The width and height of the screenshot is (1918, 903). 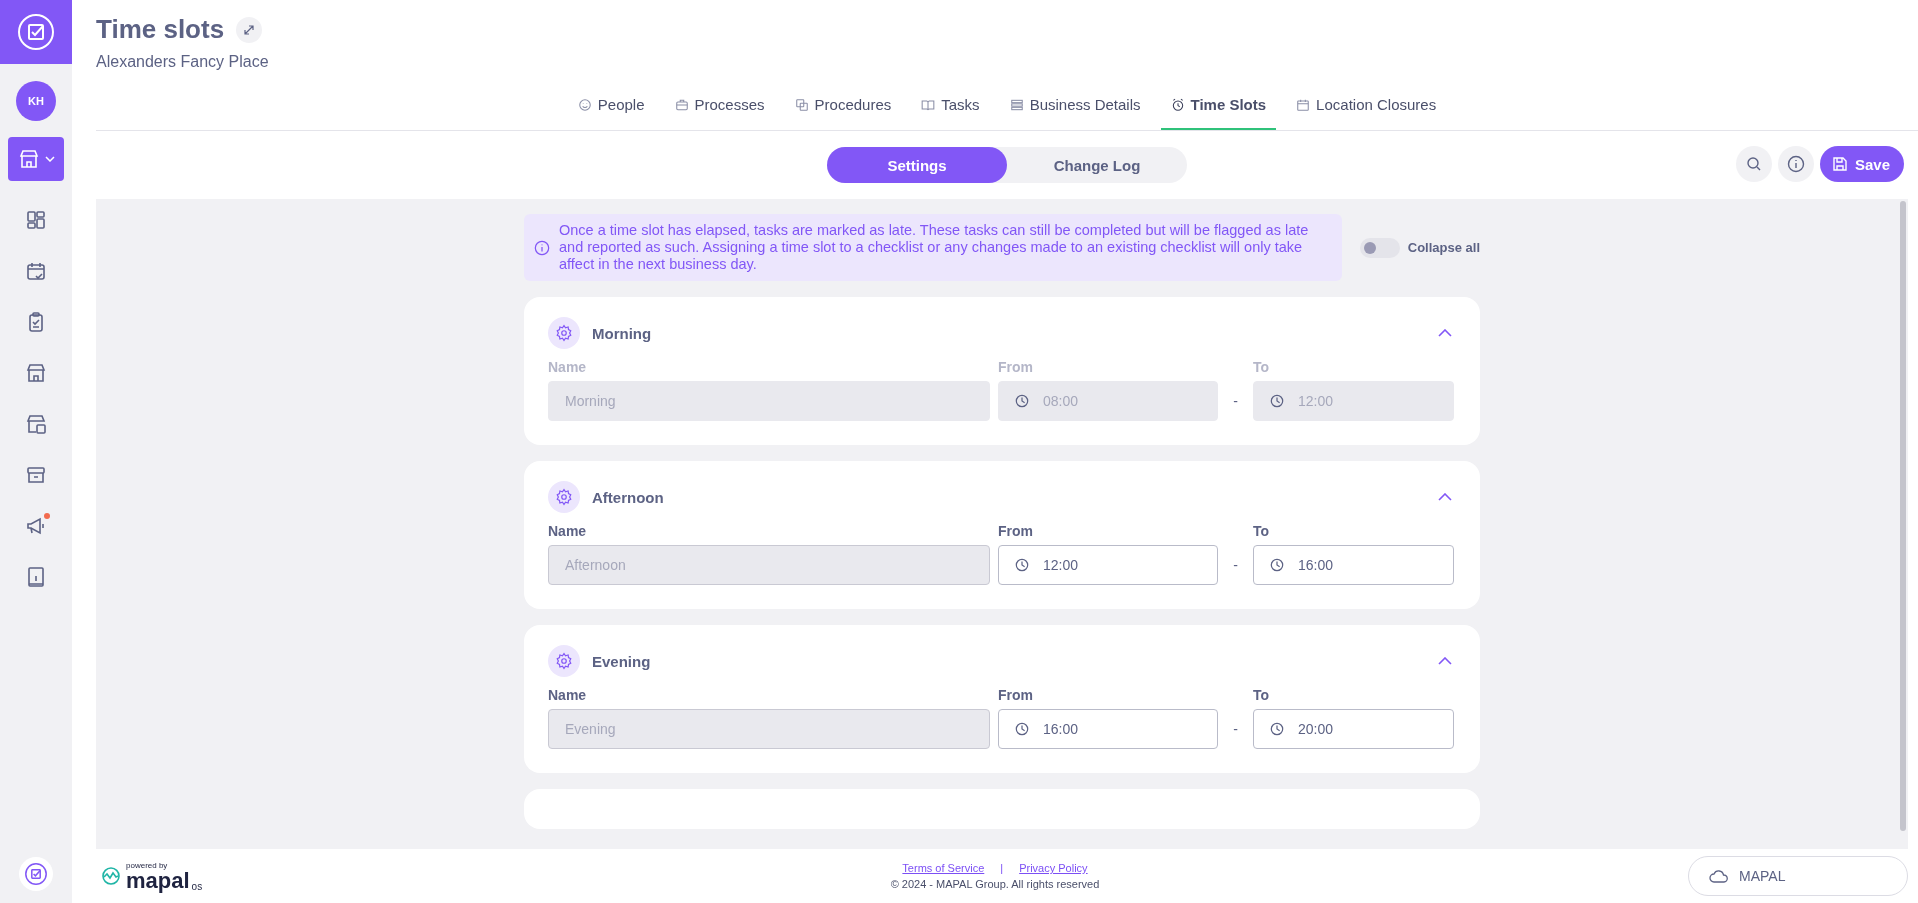 What do you see at coordinates (160, 29) in the screenshot?
I see `page-title: Time slots` at bounding box center [160, 29].